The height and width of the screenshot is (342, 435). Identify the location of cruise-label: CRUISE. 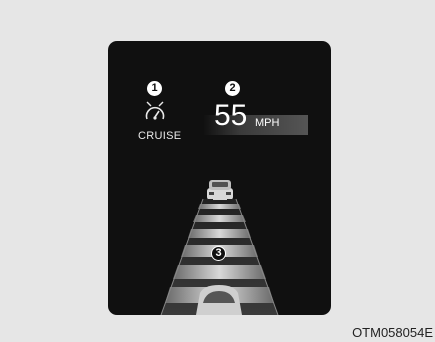
(160, 136).